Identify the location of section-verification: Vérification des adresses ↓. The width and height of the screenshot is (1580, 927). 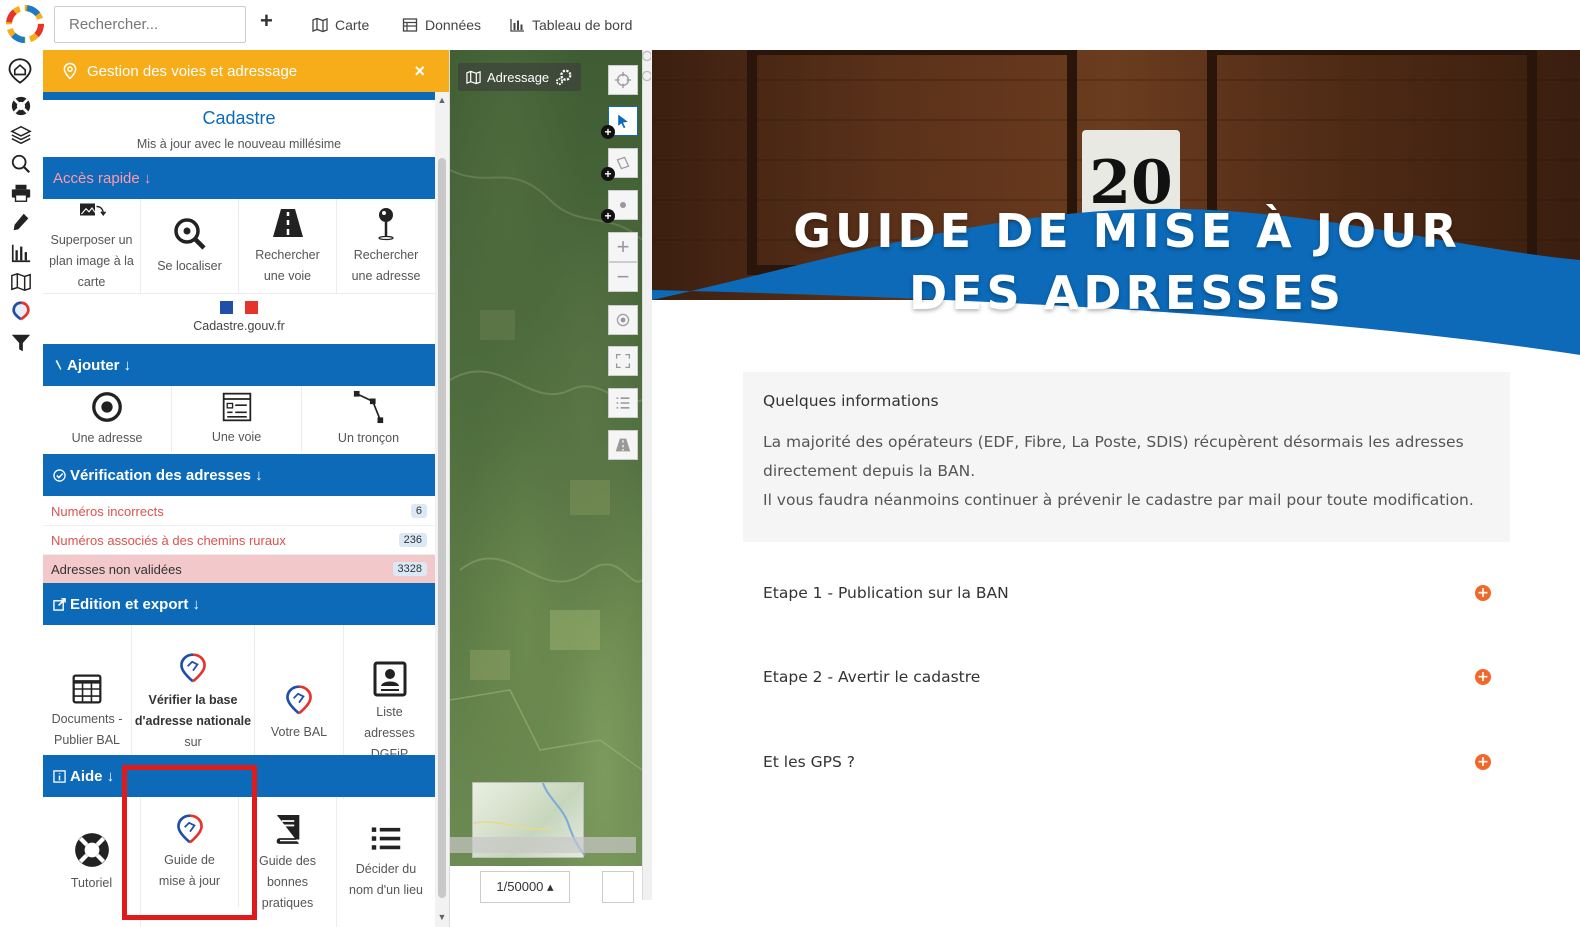
(239, 475).